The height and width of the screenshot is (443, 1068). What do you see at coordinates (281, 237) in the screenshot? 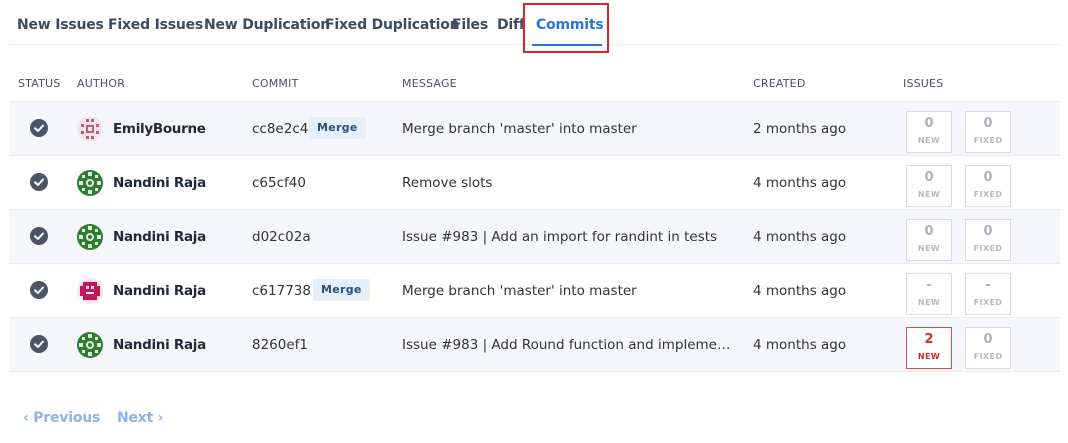
I see `commit-sha: d02c02a` at bounding box center [281, 237].